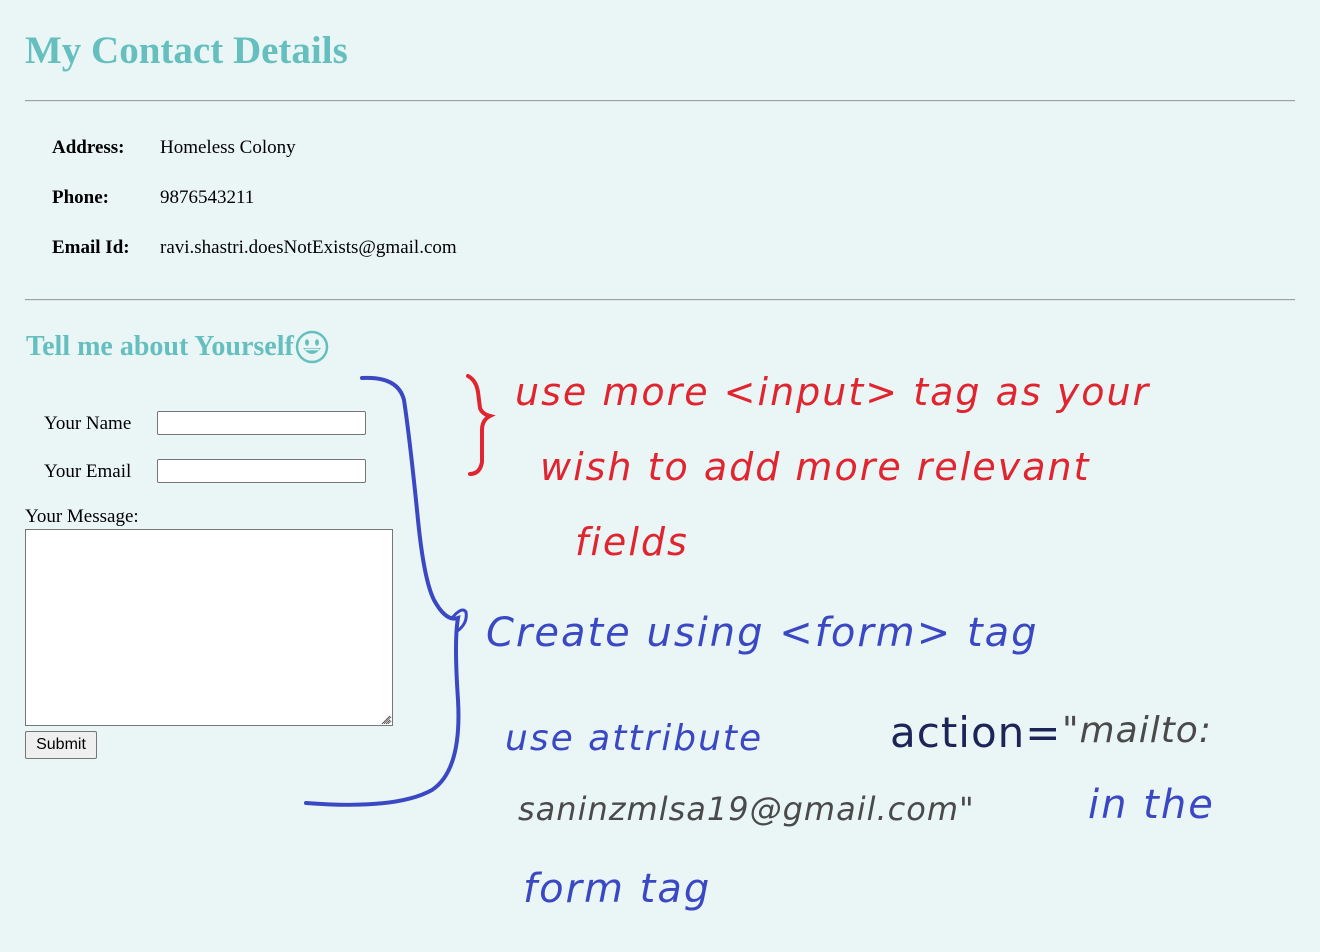 This screenshot has width=1320, height=952. What do you see at coordinates (833, 392) in the screenshot?
I see `annotation-red-line1: use more <input> tag as your` at bounding box center [833, 392].